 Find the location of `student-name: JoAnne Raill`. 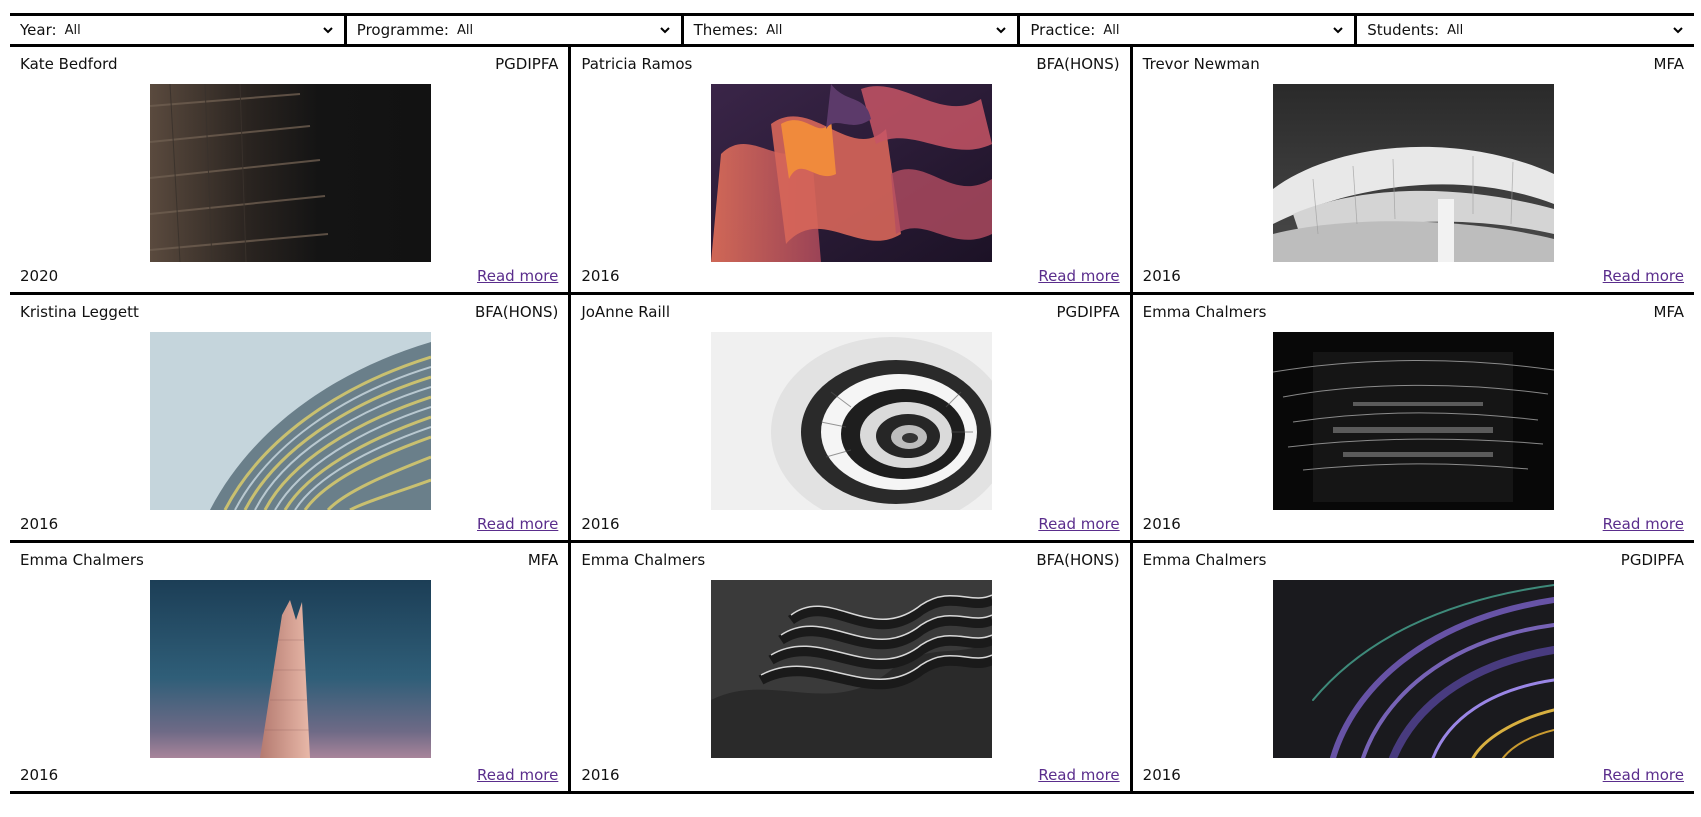

student-name: JoAnne Raill is located at coordinates (625, 312).